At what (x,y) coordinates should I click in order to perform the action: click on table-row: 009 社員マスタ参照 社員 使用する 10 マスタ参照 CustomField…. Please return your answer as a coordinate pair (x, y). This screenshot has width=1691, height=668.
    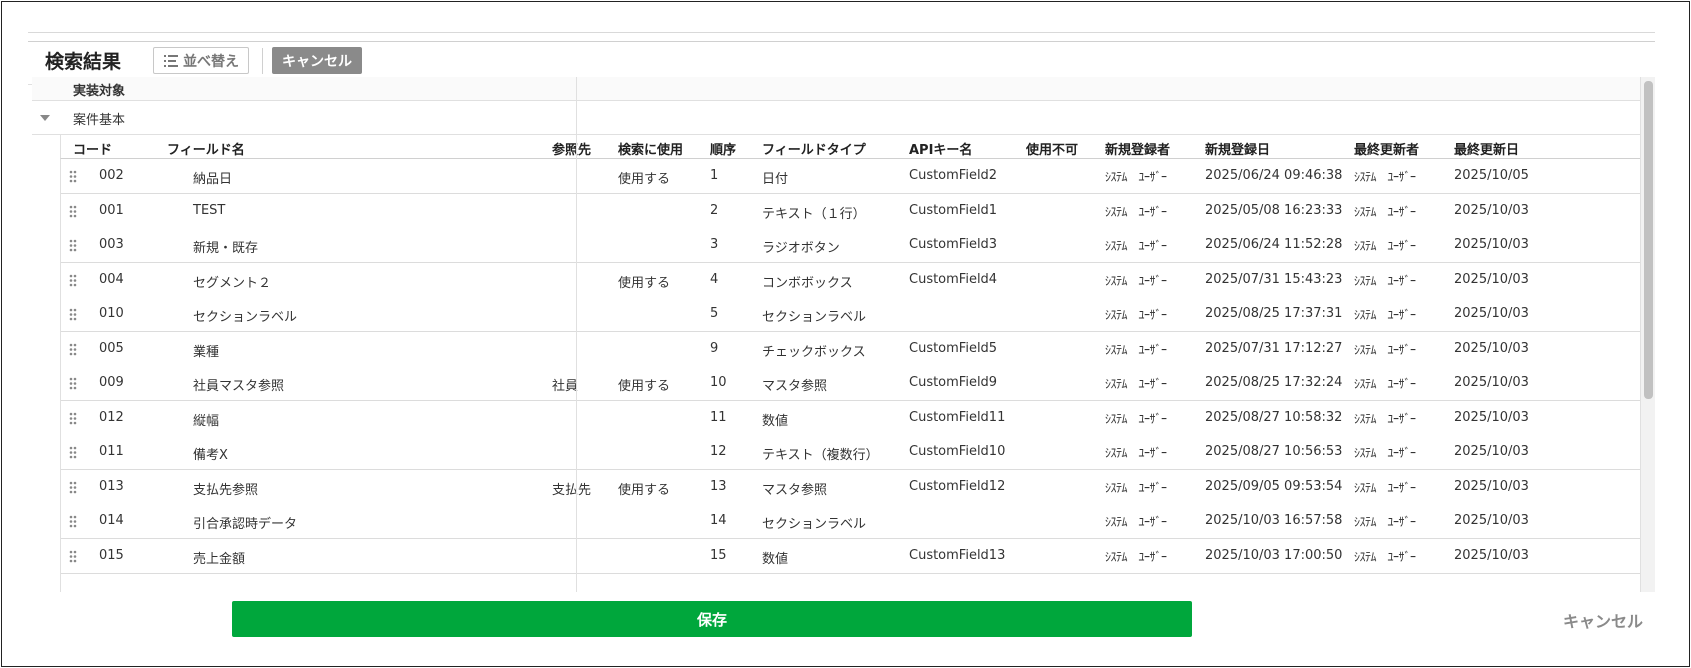
    Looking at the image, I should click on (850, 383).